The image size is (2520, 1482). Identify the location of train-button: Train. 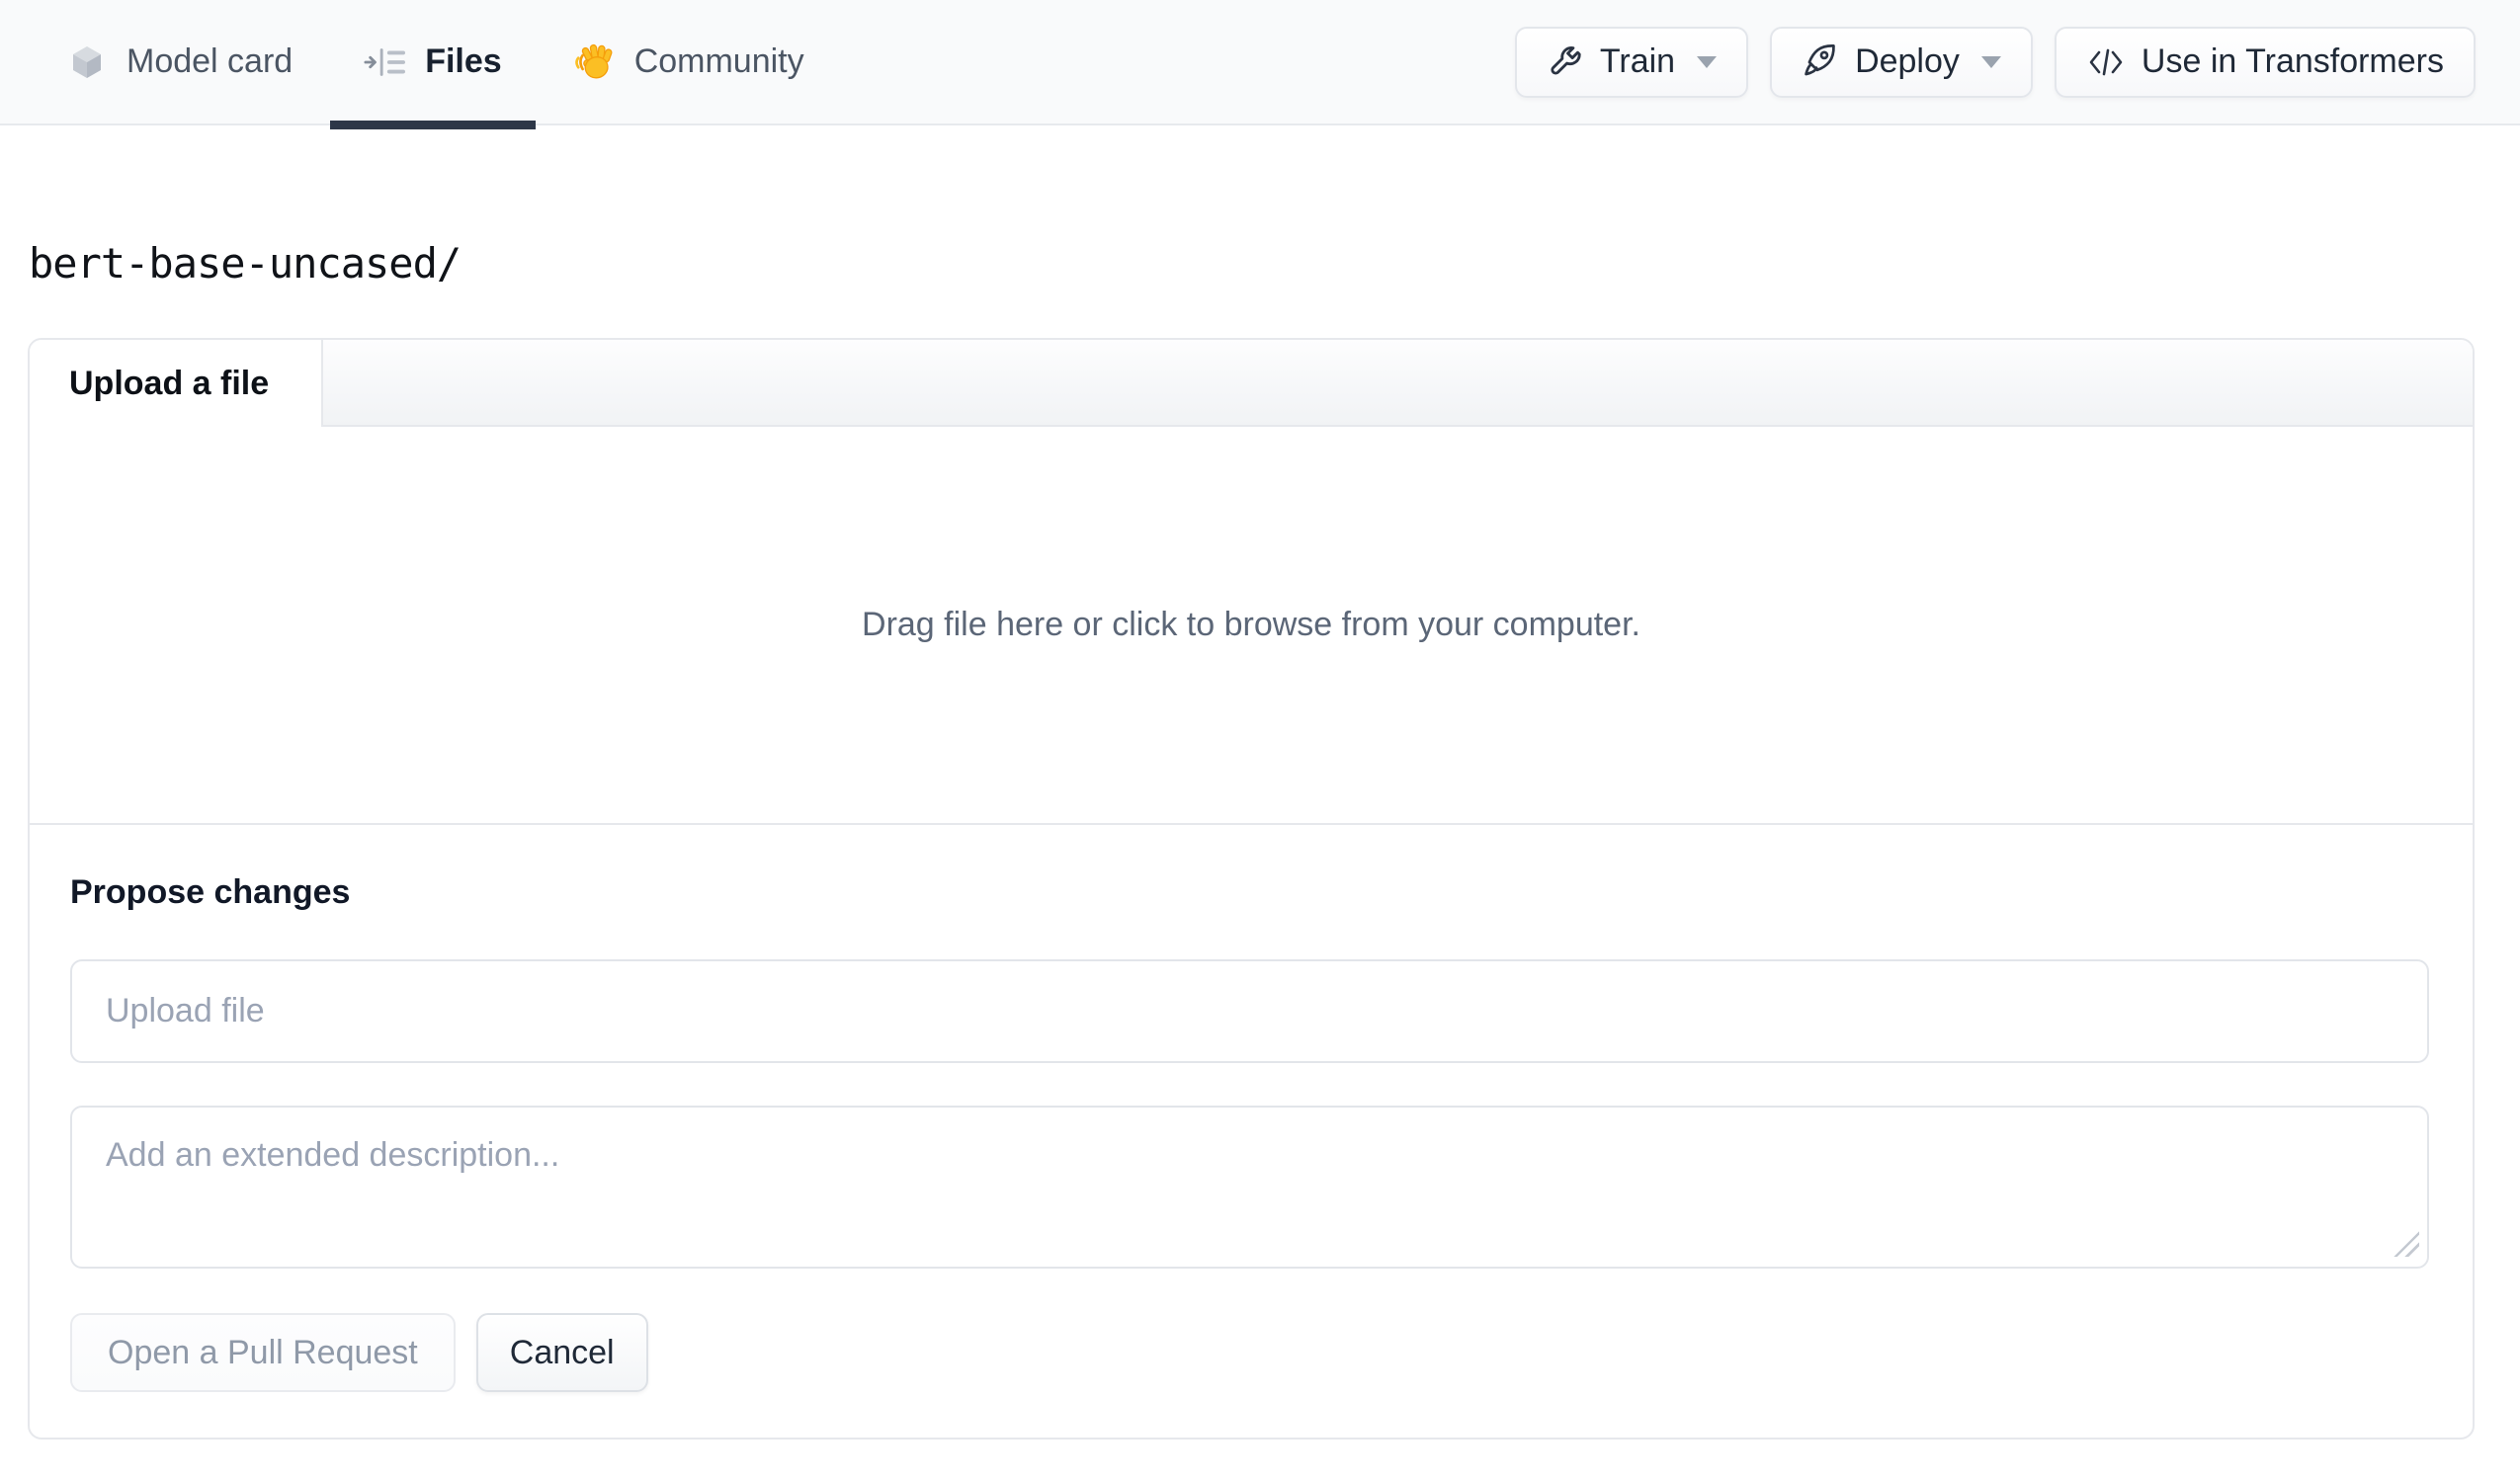
(1631, 62).